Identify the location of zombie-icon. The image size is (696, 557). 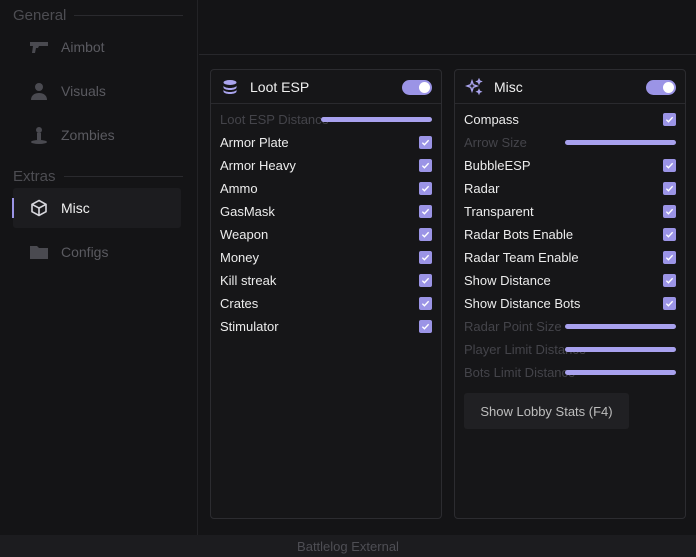
(39, 135).